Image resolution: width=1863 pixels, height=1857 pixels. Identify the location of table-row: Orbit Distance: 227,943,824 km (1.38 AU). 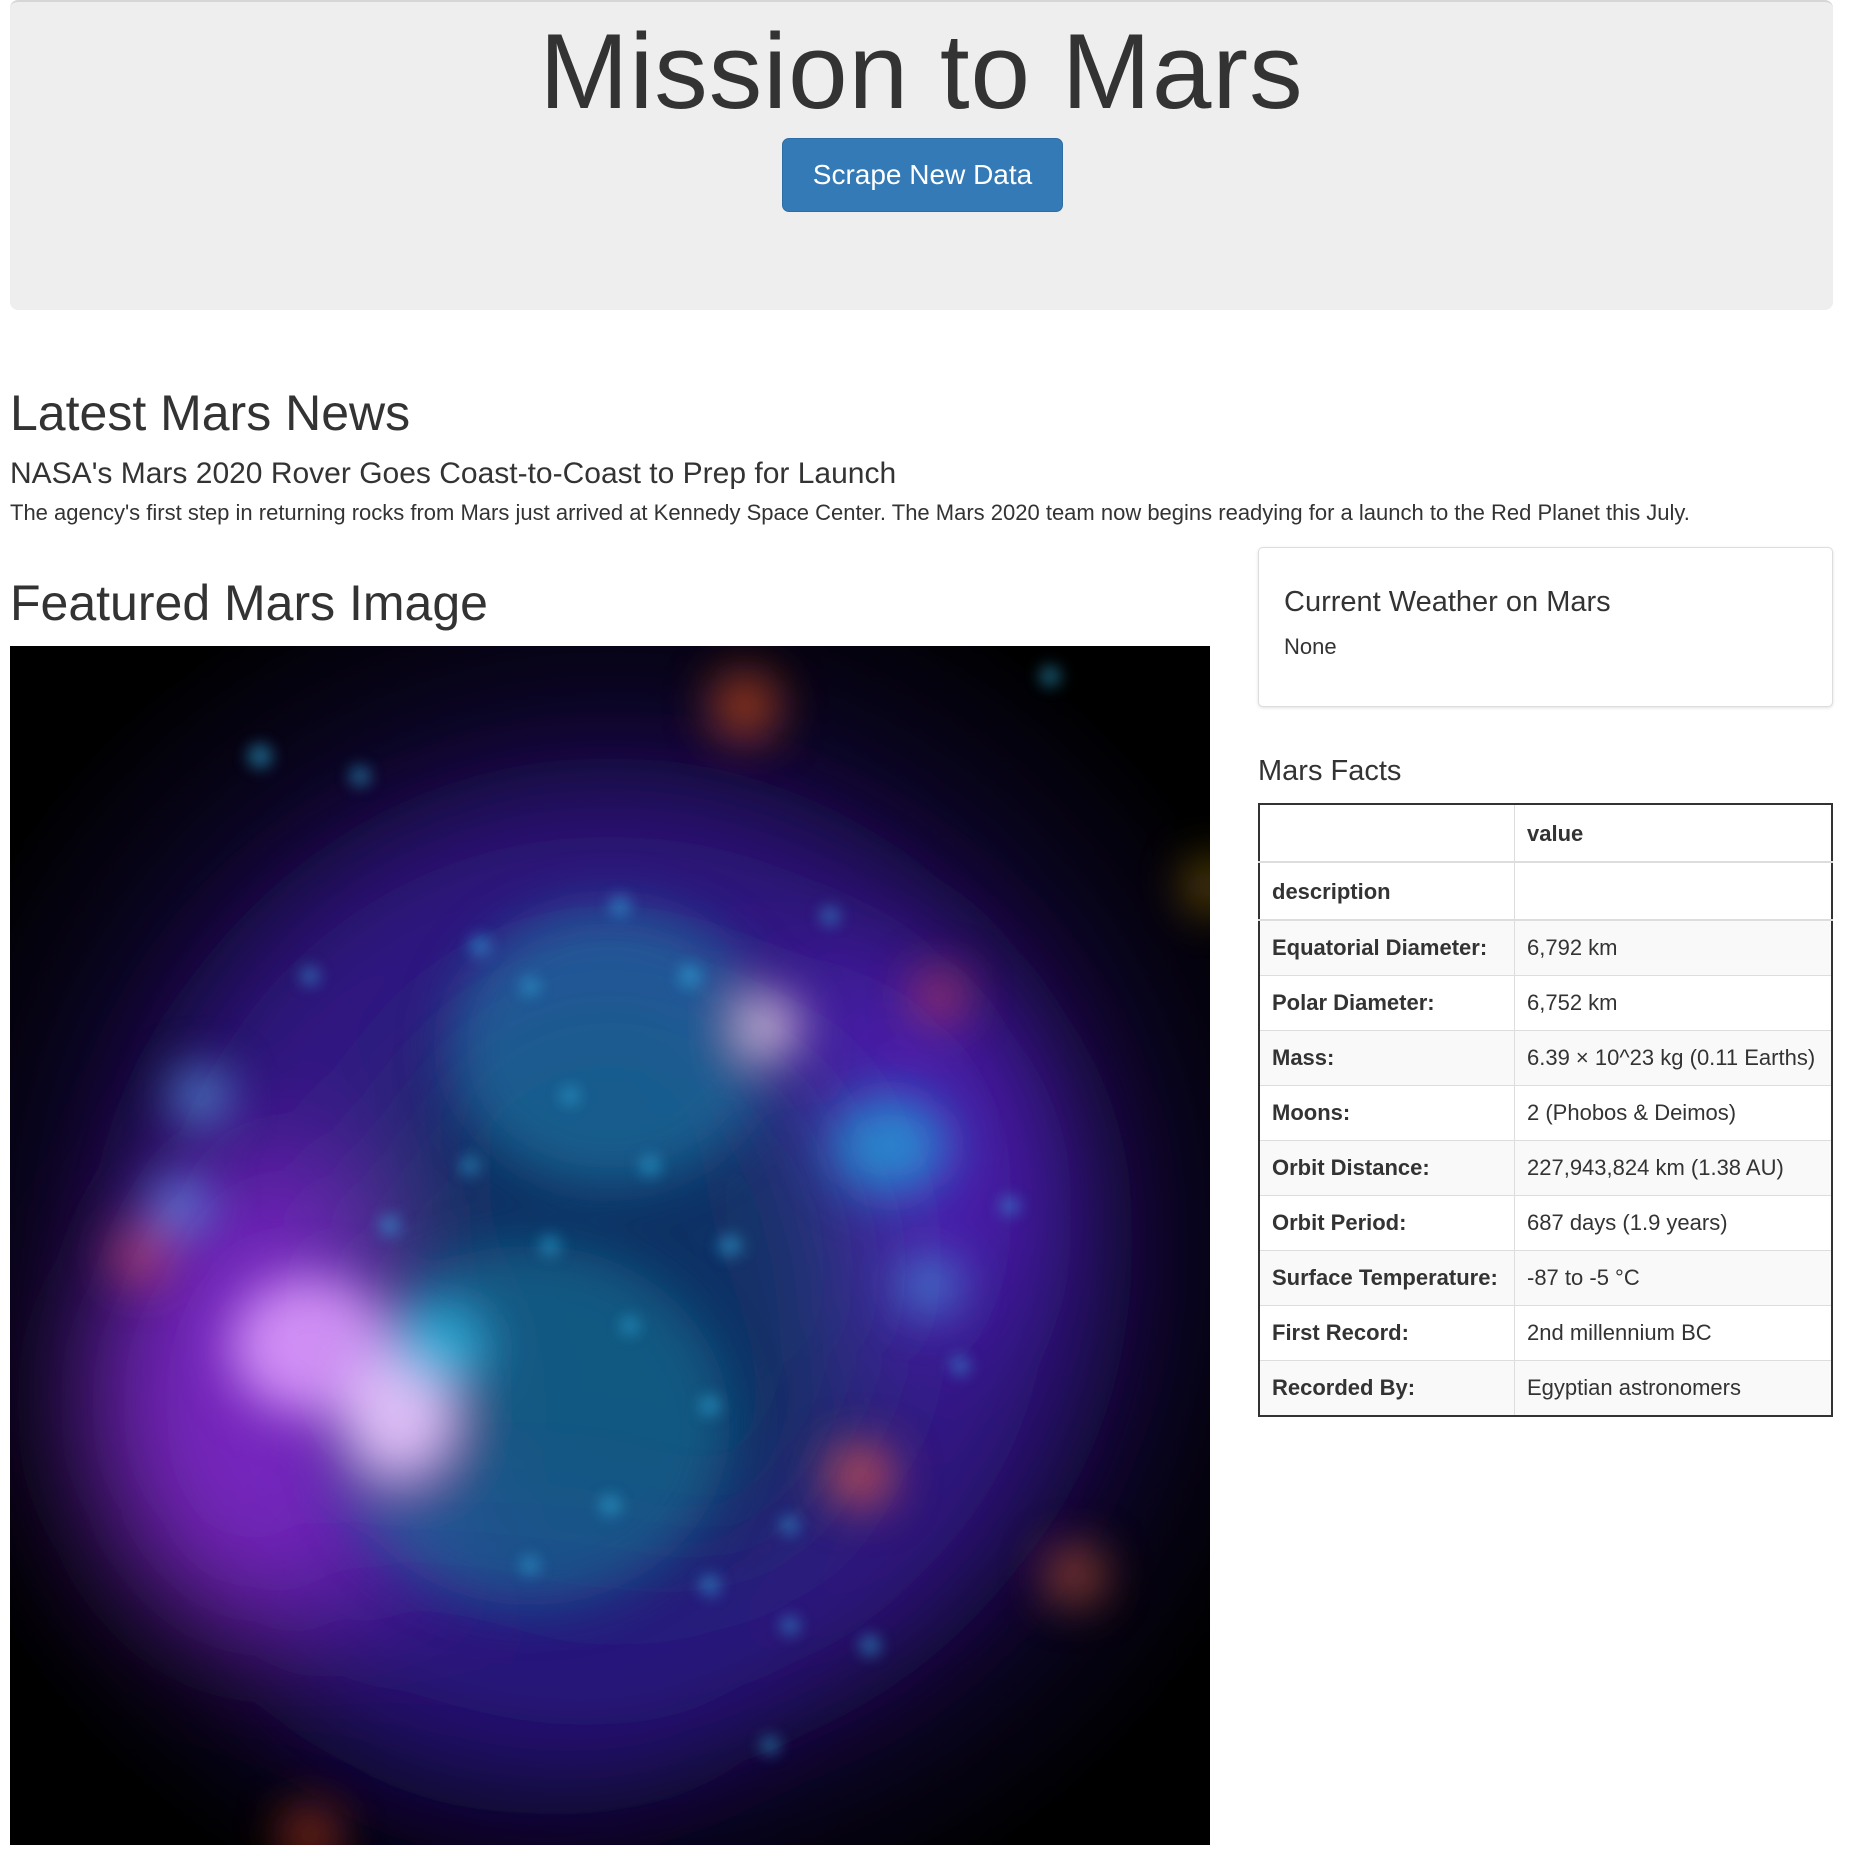
(1545, 1168).